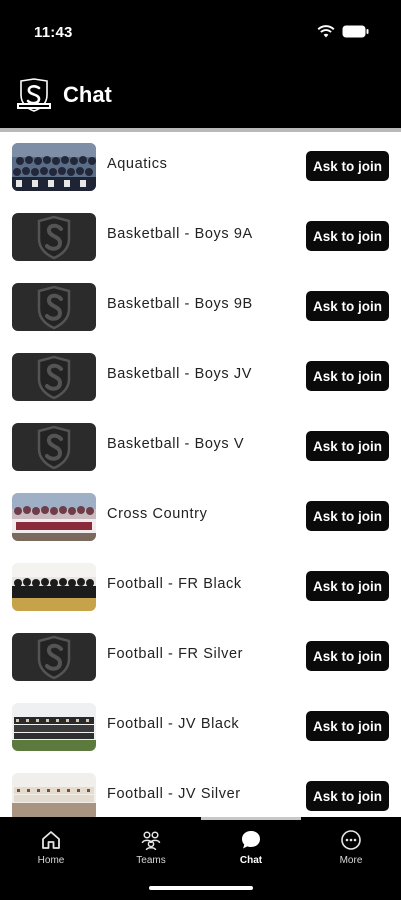 This screenshot has width=401, height=900. Describe the element at coordinates (176, 444) in the screenshot. I see `group-name: Basketball - Boys V` at that location.